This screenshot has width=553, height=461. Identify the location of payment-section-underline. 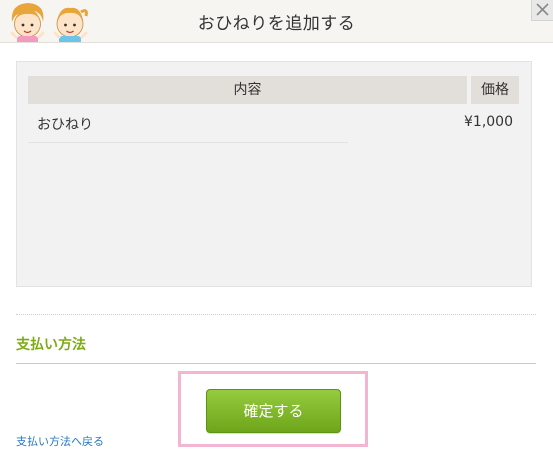
(276, 363).